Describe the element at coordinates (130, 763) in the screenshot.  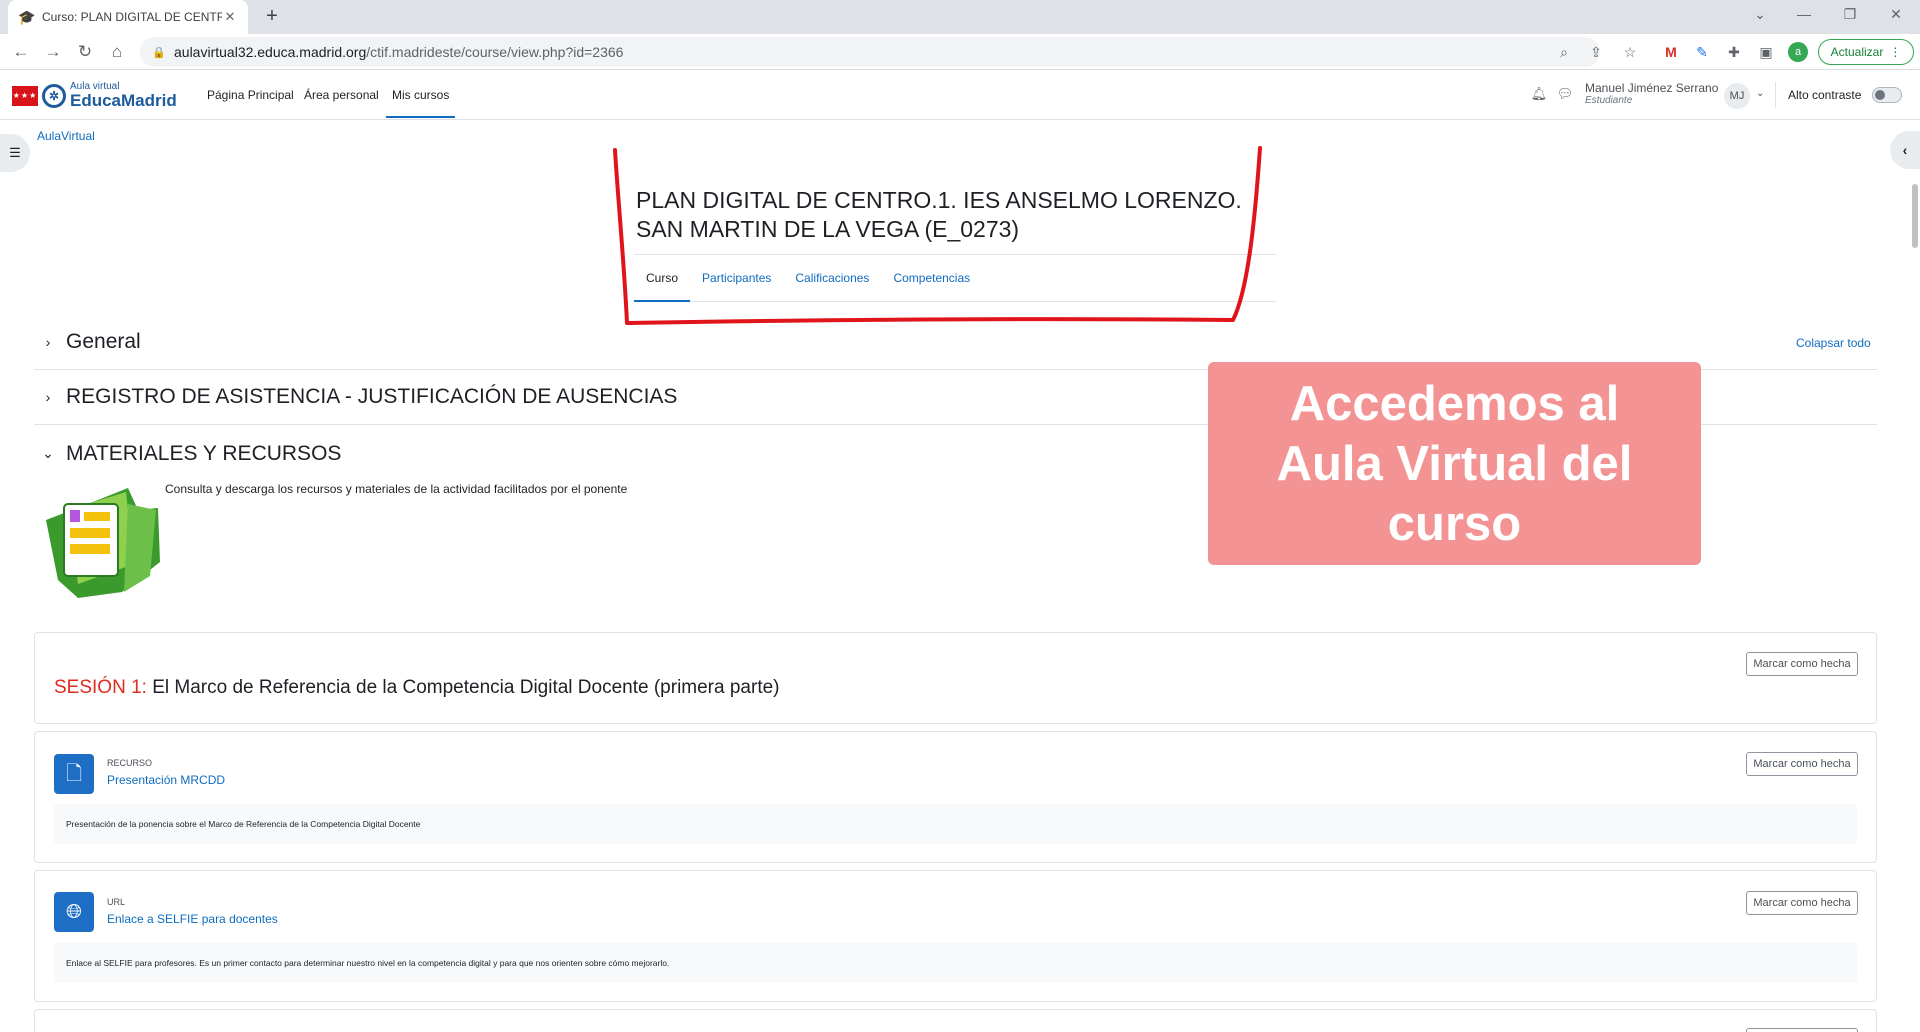
I see `activity-type: RECURSO` at that location.